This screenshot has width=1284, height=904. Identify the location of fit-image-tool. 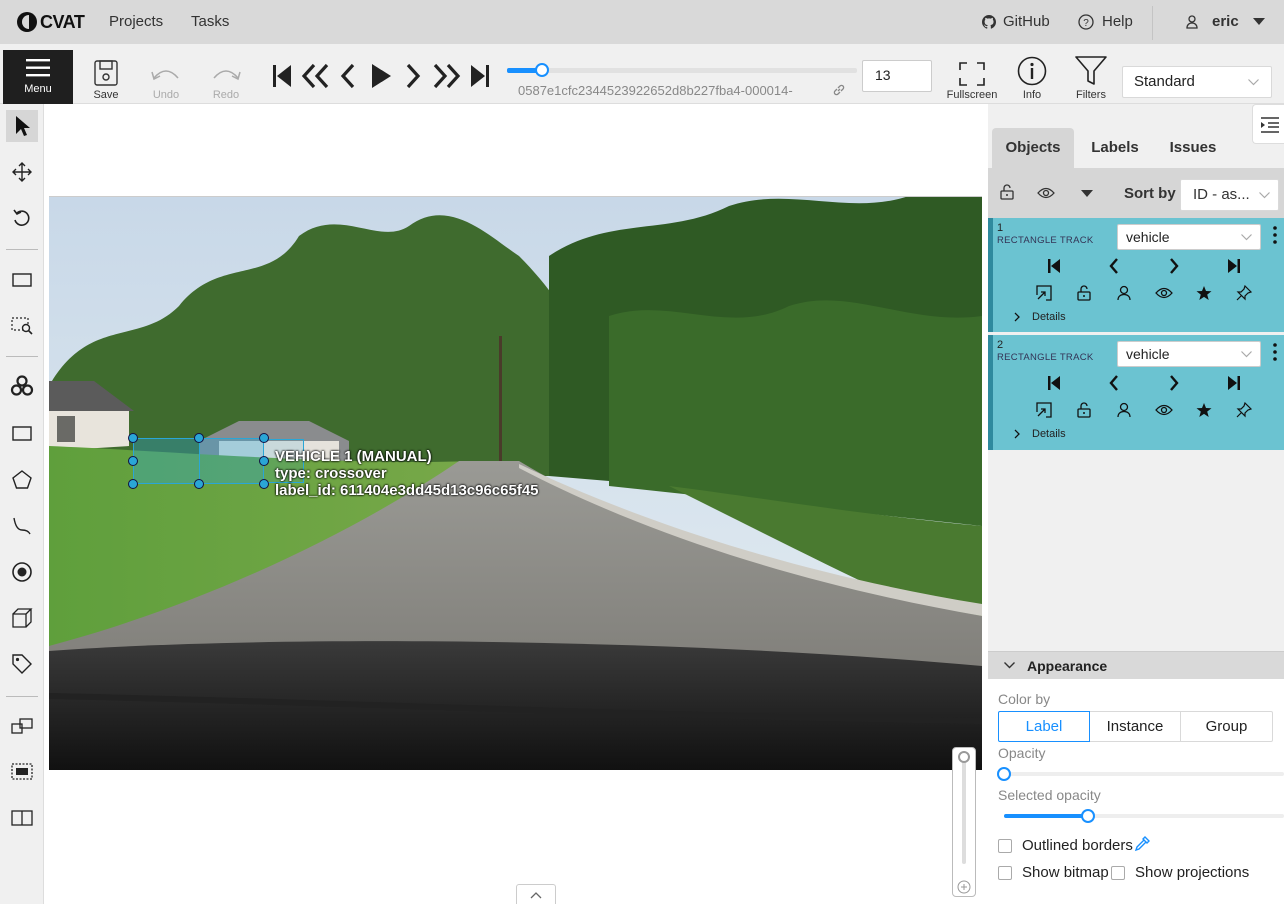
(22, 280).